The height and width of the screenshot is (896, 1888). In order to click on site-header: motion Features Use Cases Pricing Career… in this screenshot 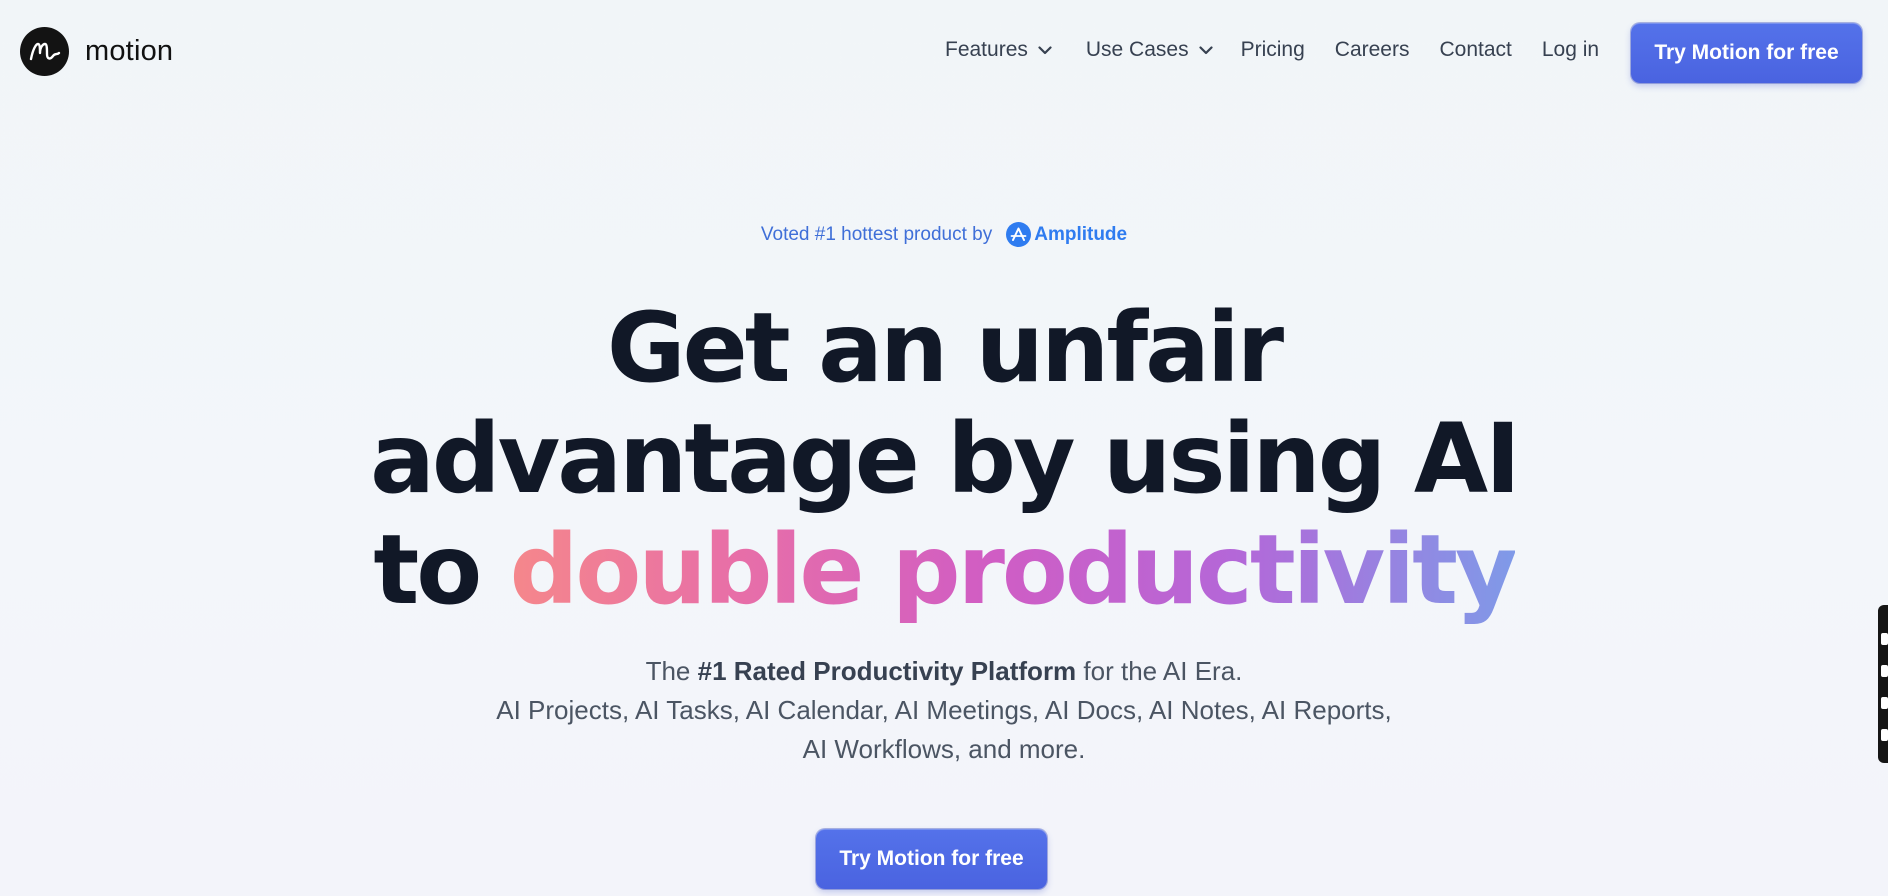, I will do `click(944, 54)`.